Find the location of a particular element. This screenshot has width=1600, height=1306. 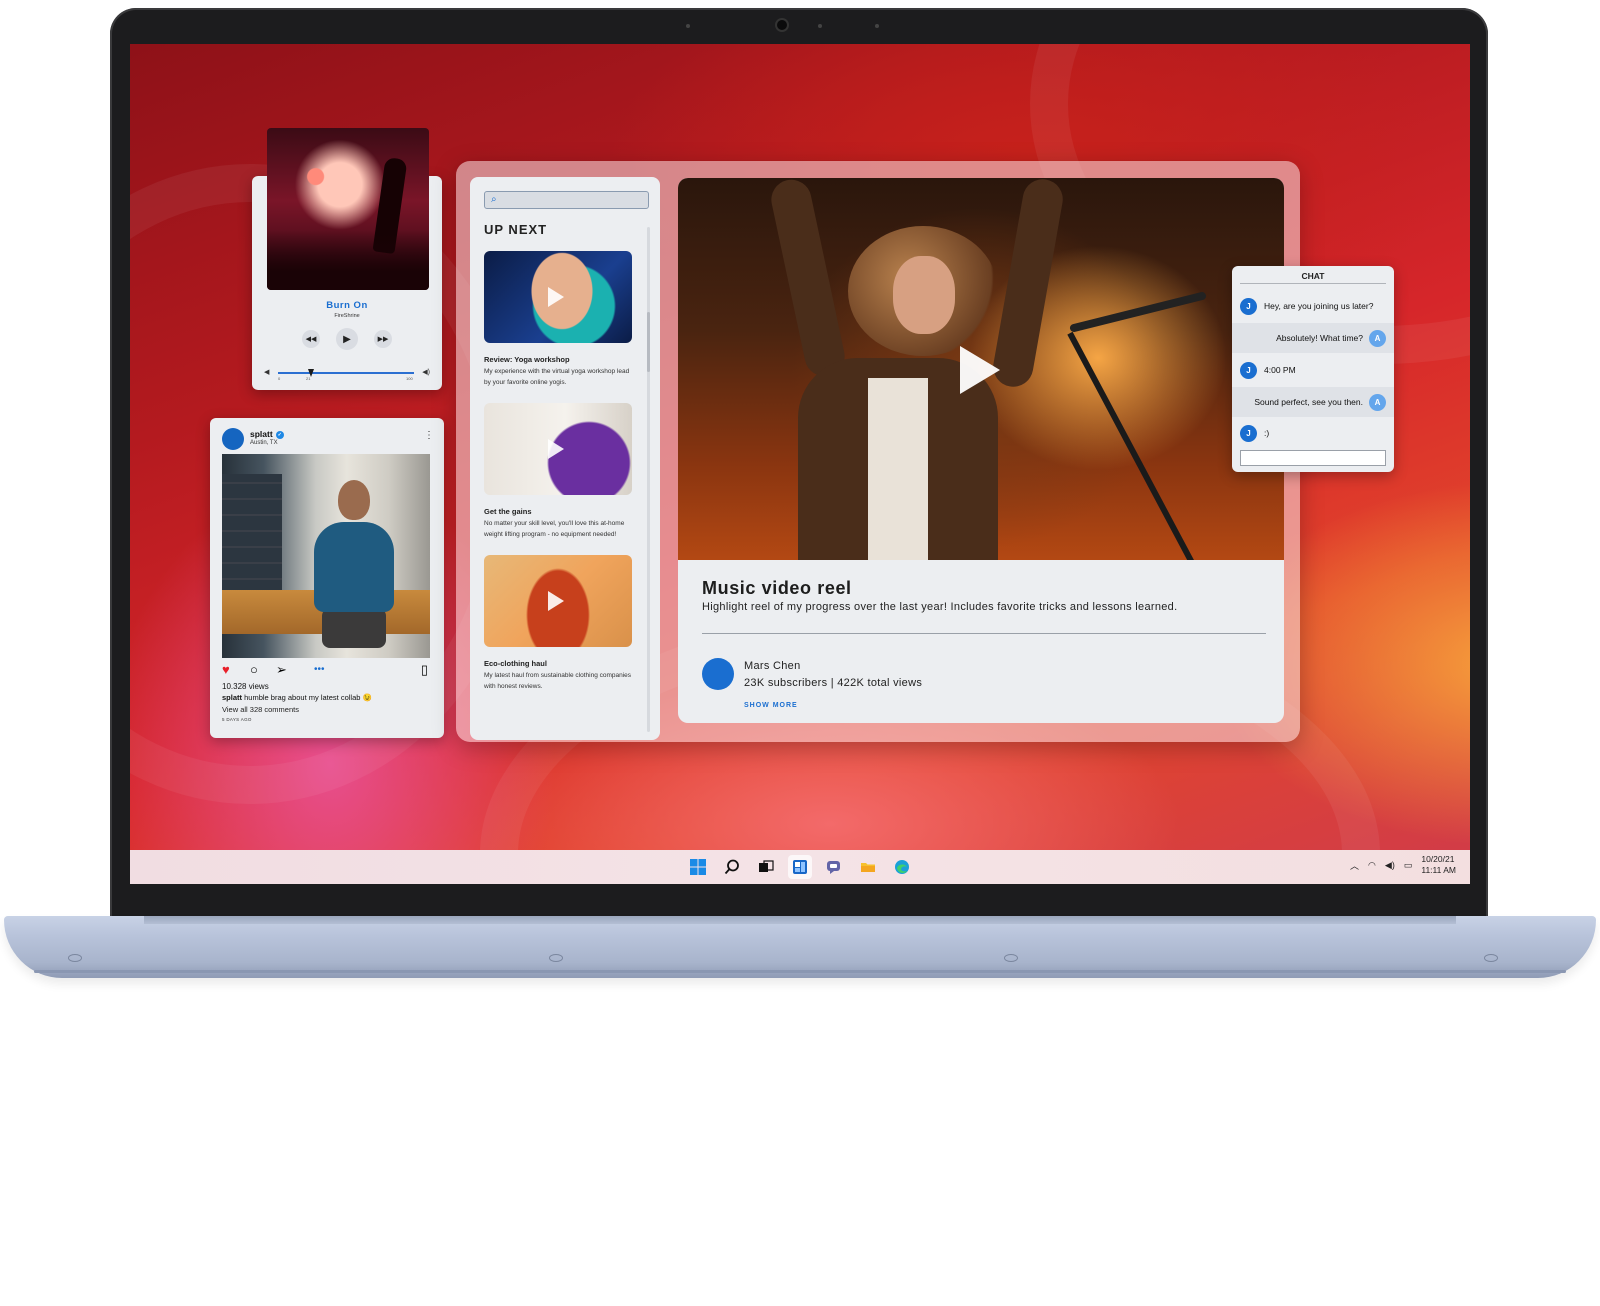

post-photo is located at coordinates (326, 556).